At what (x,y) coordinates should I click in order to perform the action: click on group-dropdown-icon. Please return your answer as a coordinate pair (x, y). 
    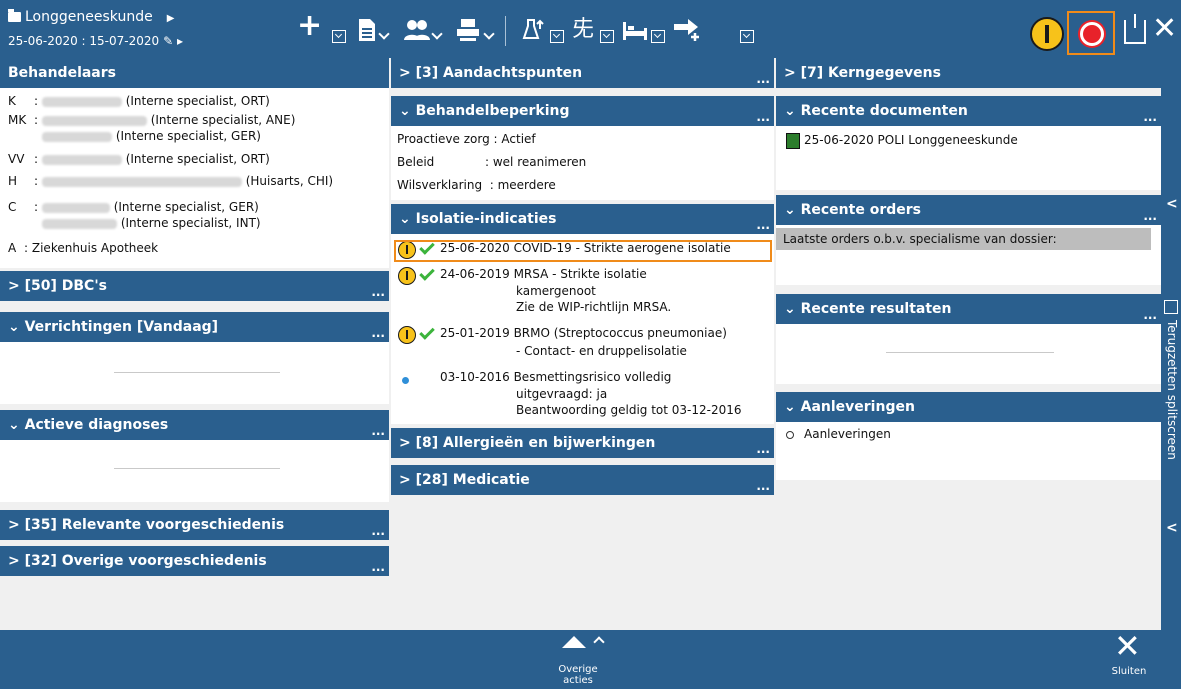
    Looking at the image, I should click on (437, 34).